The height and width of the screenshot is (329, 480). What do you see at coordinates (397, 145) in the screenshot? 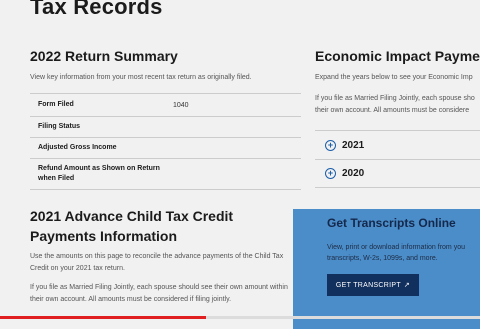
I see `eip-year-2021-accordion: + 2021` at bounding box center [397, 145].